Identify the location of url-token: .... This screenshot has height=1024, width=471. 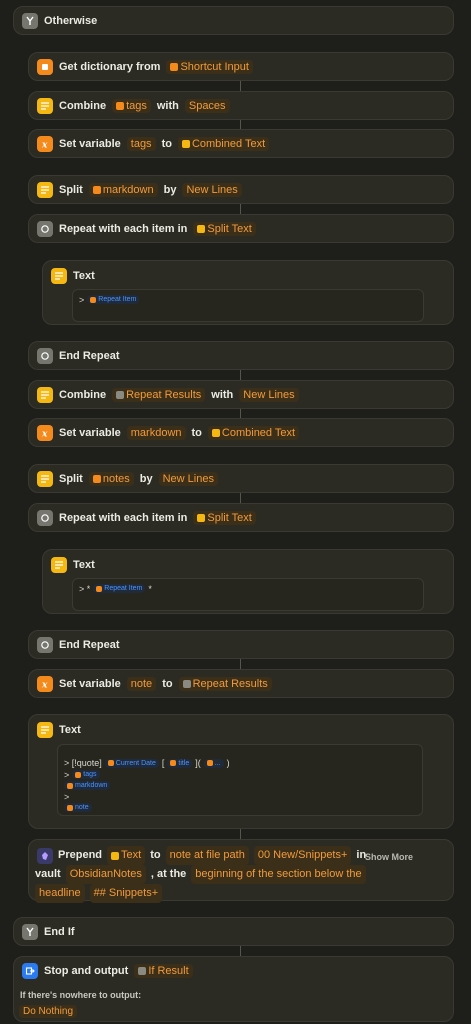
(213, 763).